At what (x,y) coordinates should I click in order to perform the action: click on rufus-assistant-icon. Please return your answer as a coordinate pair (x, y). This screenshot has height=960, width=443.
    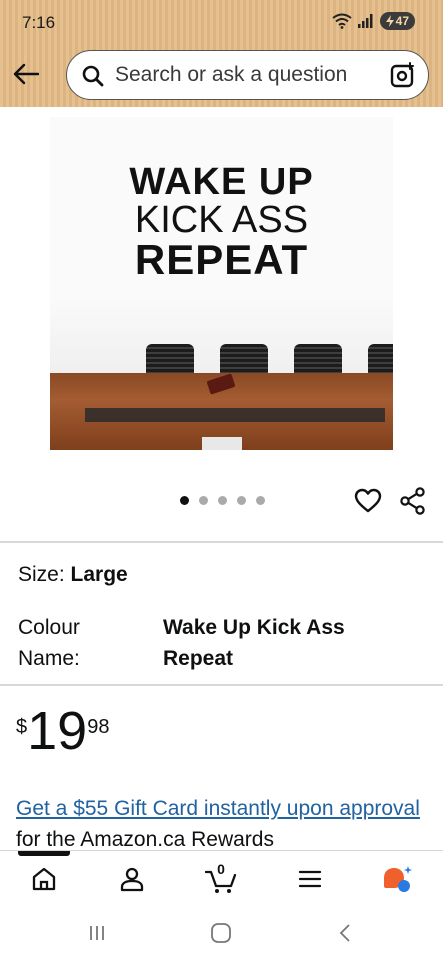
    Looking at the image, I should click on (398, 879).